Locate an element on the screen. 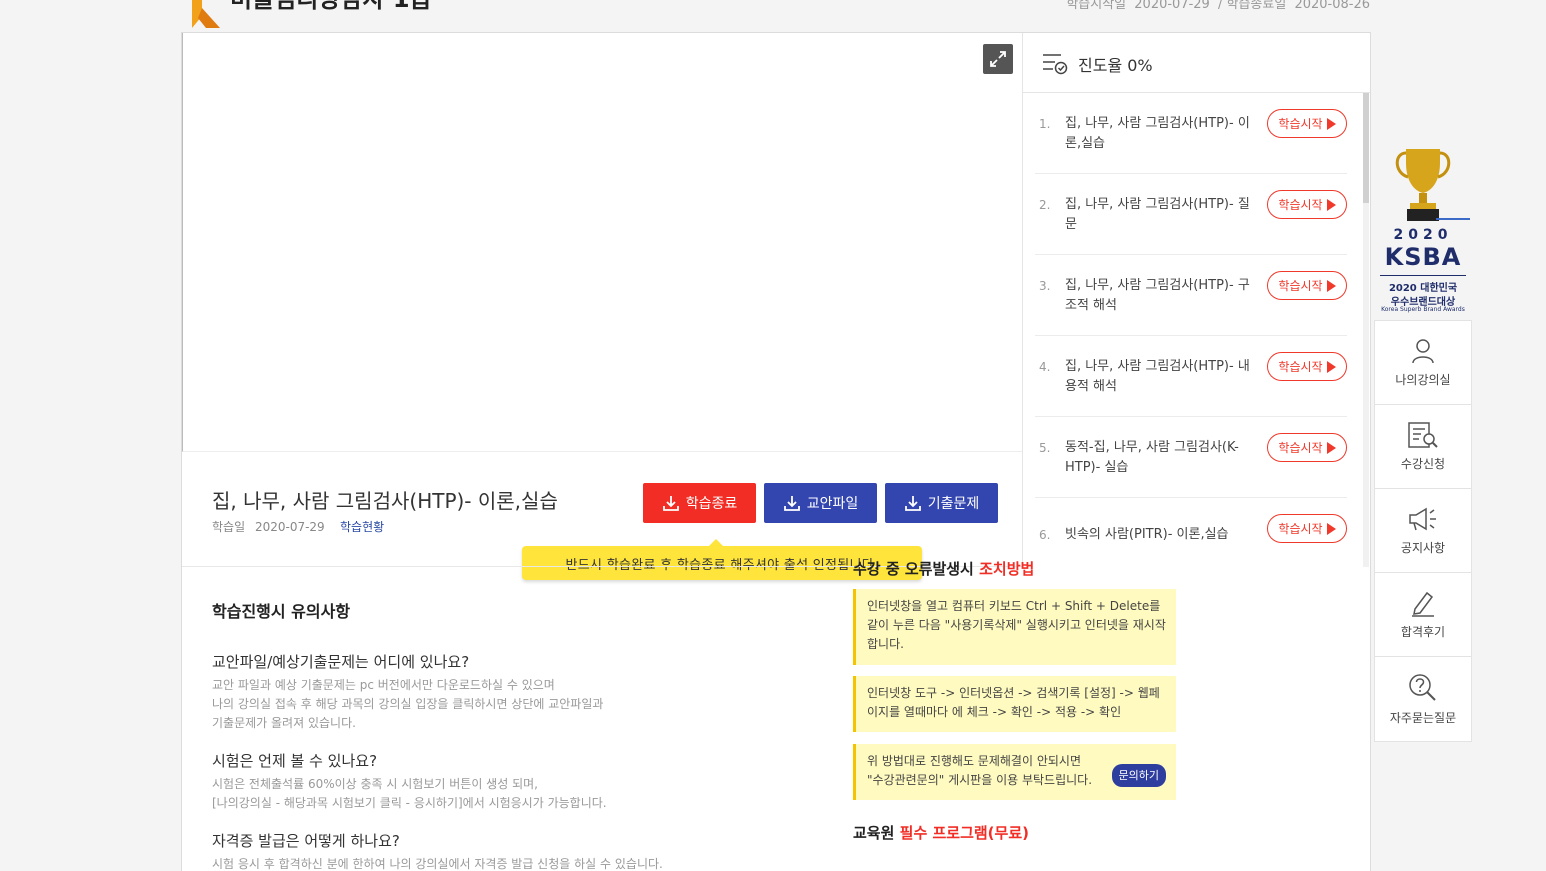  course-title: 미술심리상담사 1급 is located at coordinates (331, 7).